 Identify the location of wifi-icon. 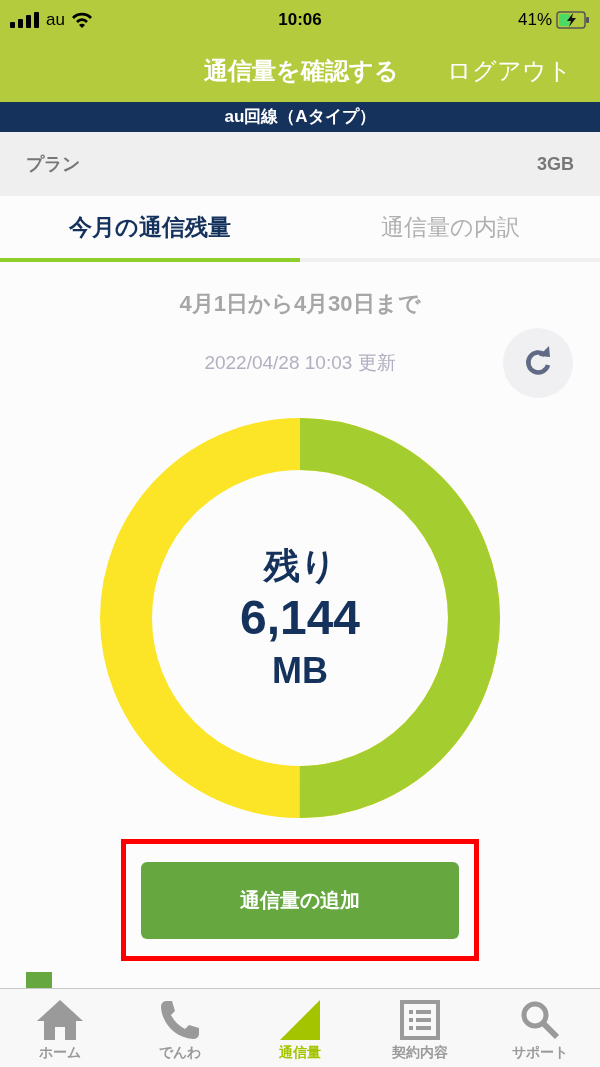
(81, 20).